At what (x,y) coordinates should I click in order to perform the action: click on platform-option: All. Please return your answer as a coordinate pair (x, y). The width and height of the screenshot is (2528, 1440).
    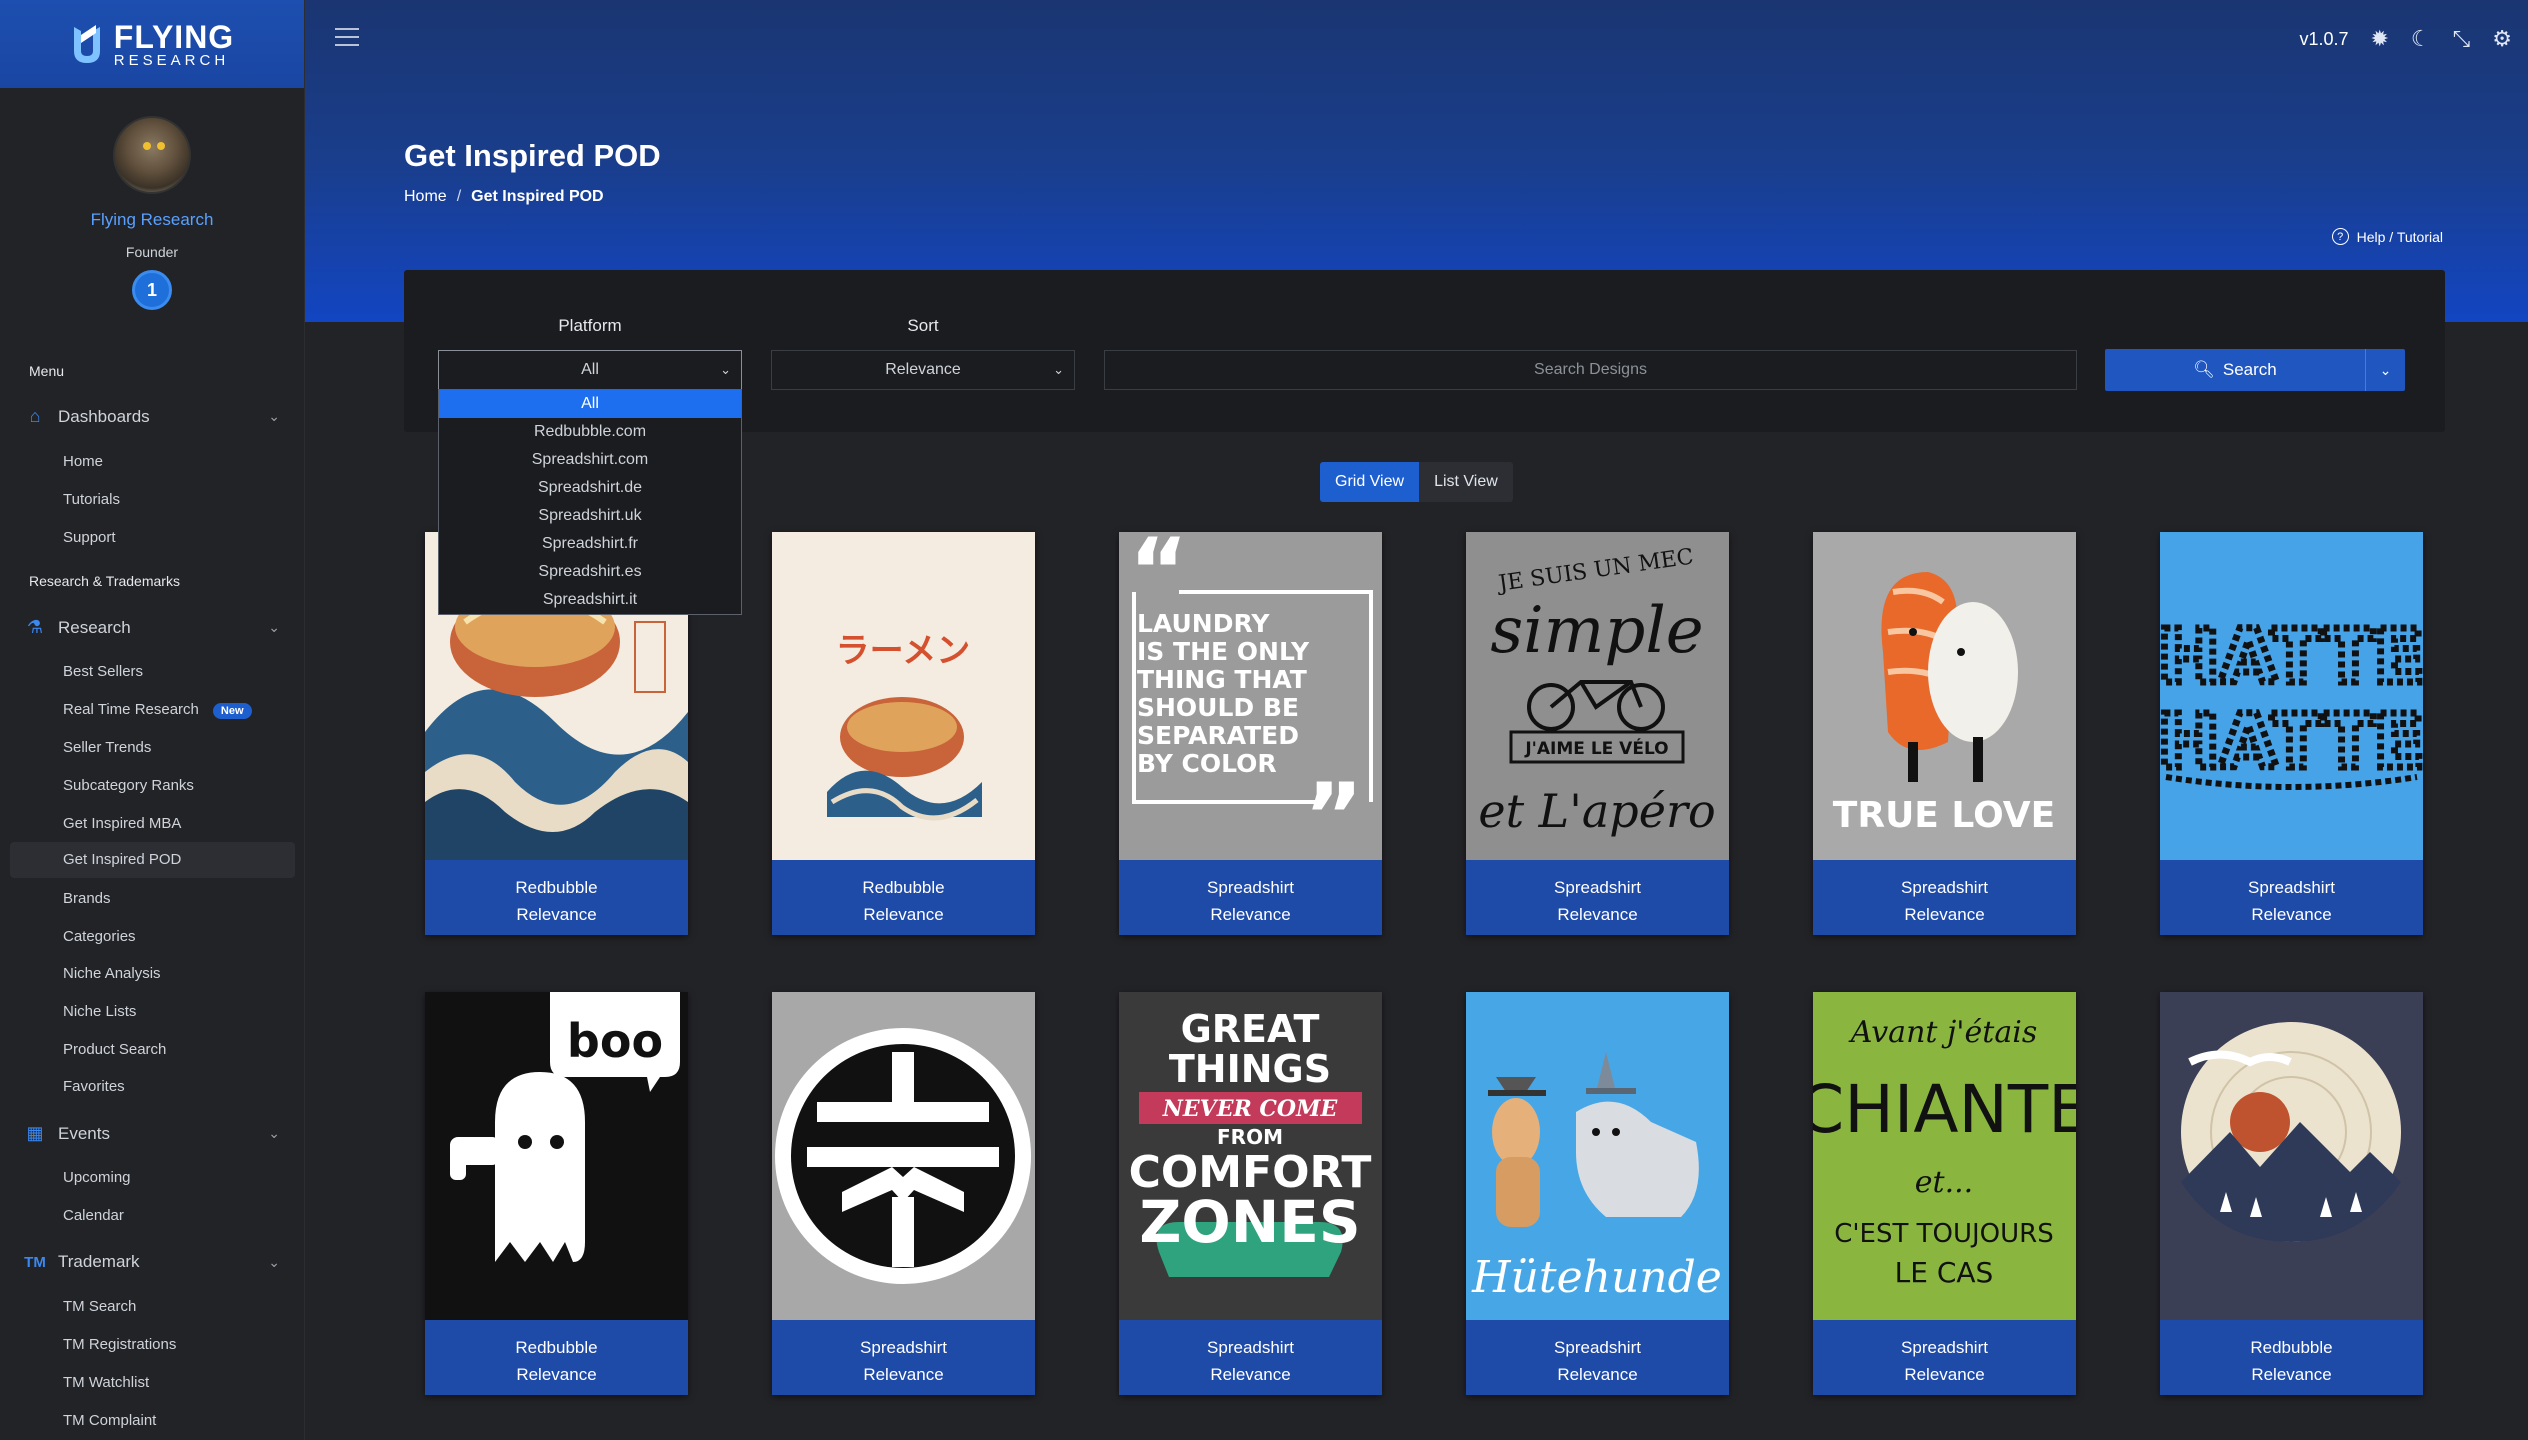
    Looking at the image, I should click on (590, 404).